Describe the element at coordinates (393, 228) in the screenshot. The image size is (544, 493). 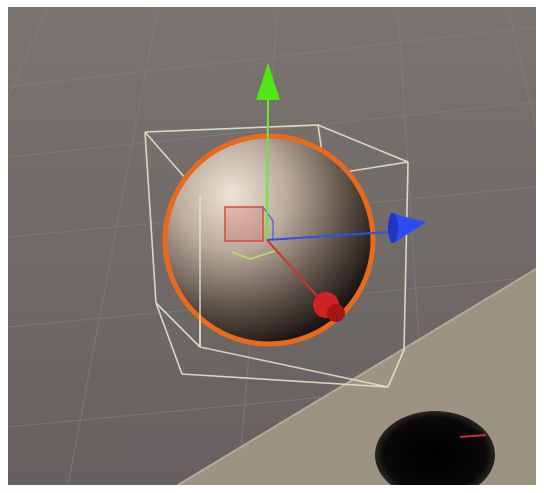
I see `z-axis-arrow-base` at that location.